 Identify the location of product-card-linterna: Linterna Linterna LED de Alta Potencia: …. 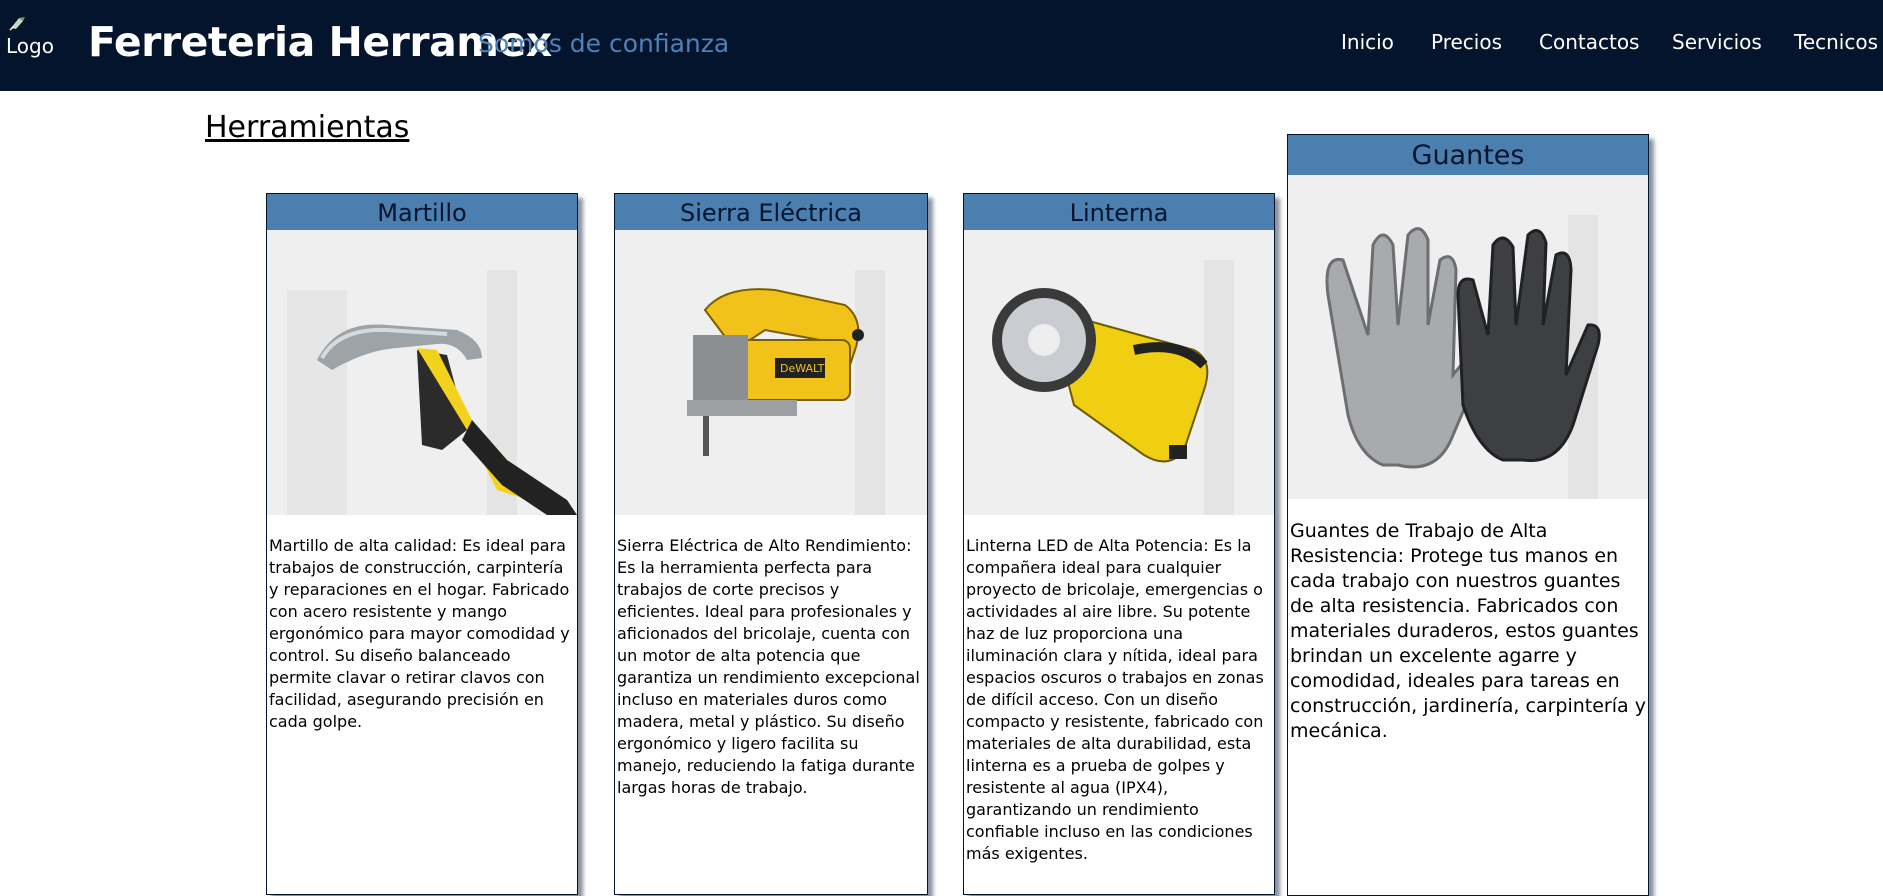
(1119, 544).